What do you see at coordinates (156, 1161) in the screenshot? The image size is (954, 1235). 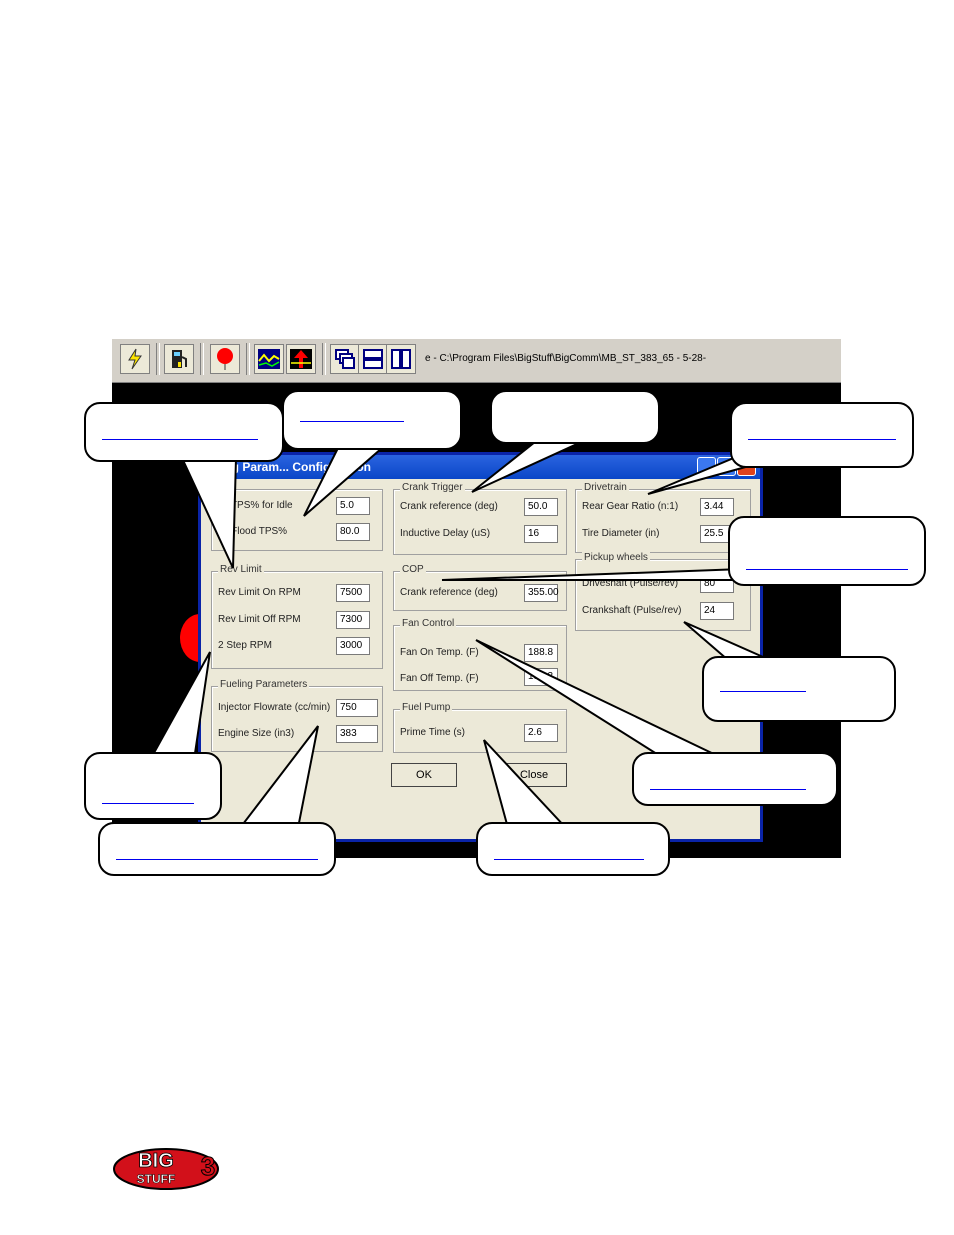 I see `logo-text-big: BIG` at bounding box center [156, 1161].